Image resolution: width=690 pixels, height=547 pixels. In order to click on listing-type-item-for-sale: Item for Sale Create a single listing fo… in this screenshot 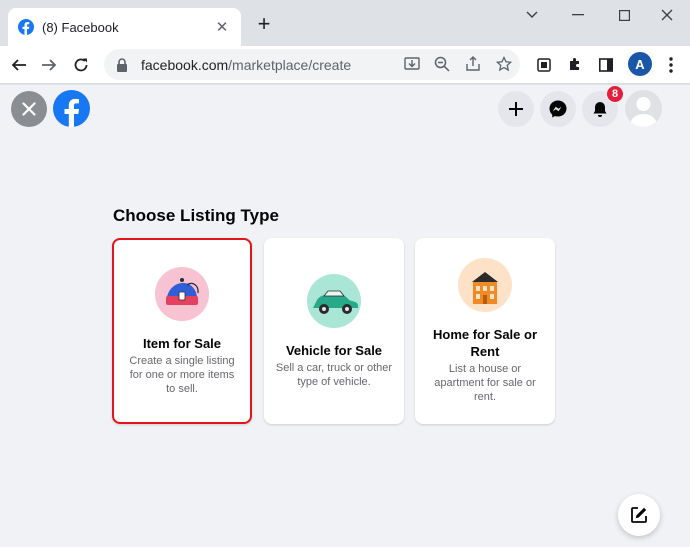, I will do `click(182, 331)`.